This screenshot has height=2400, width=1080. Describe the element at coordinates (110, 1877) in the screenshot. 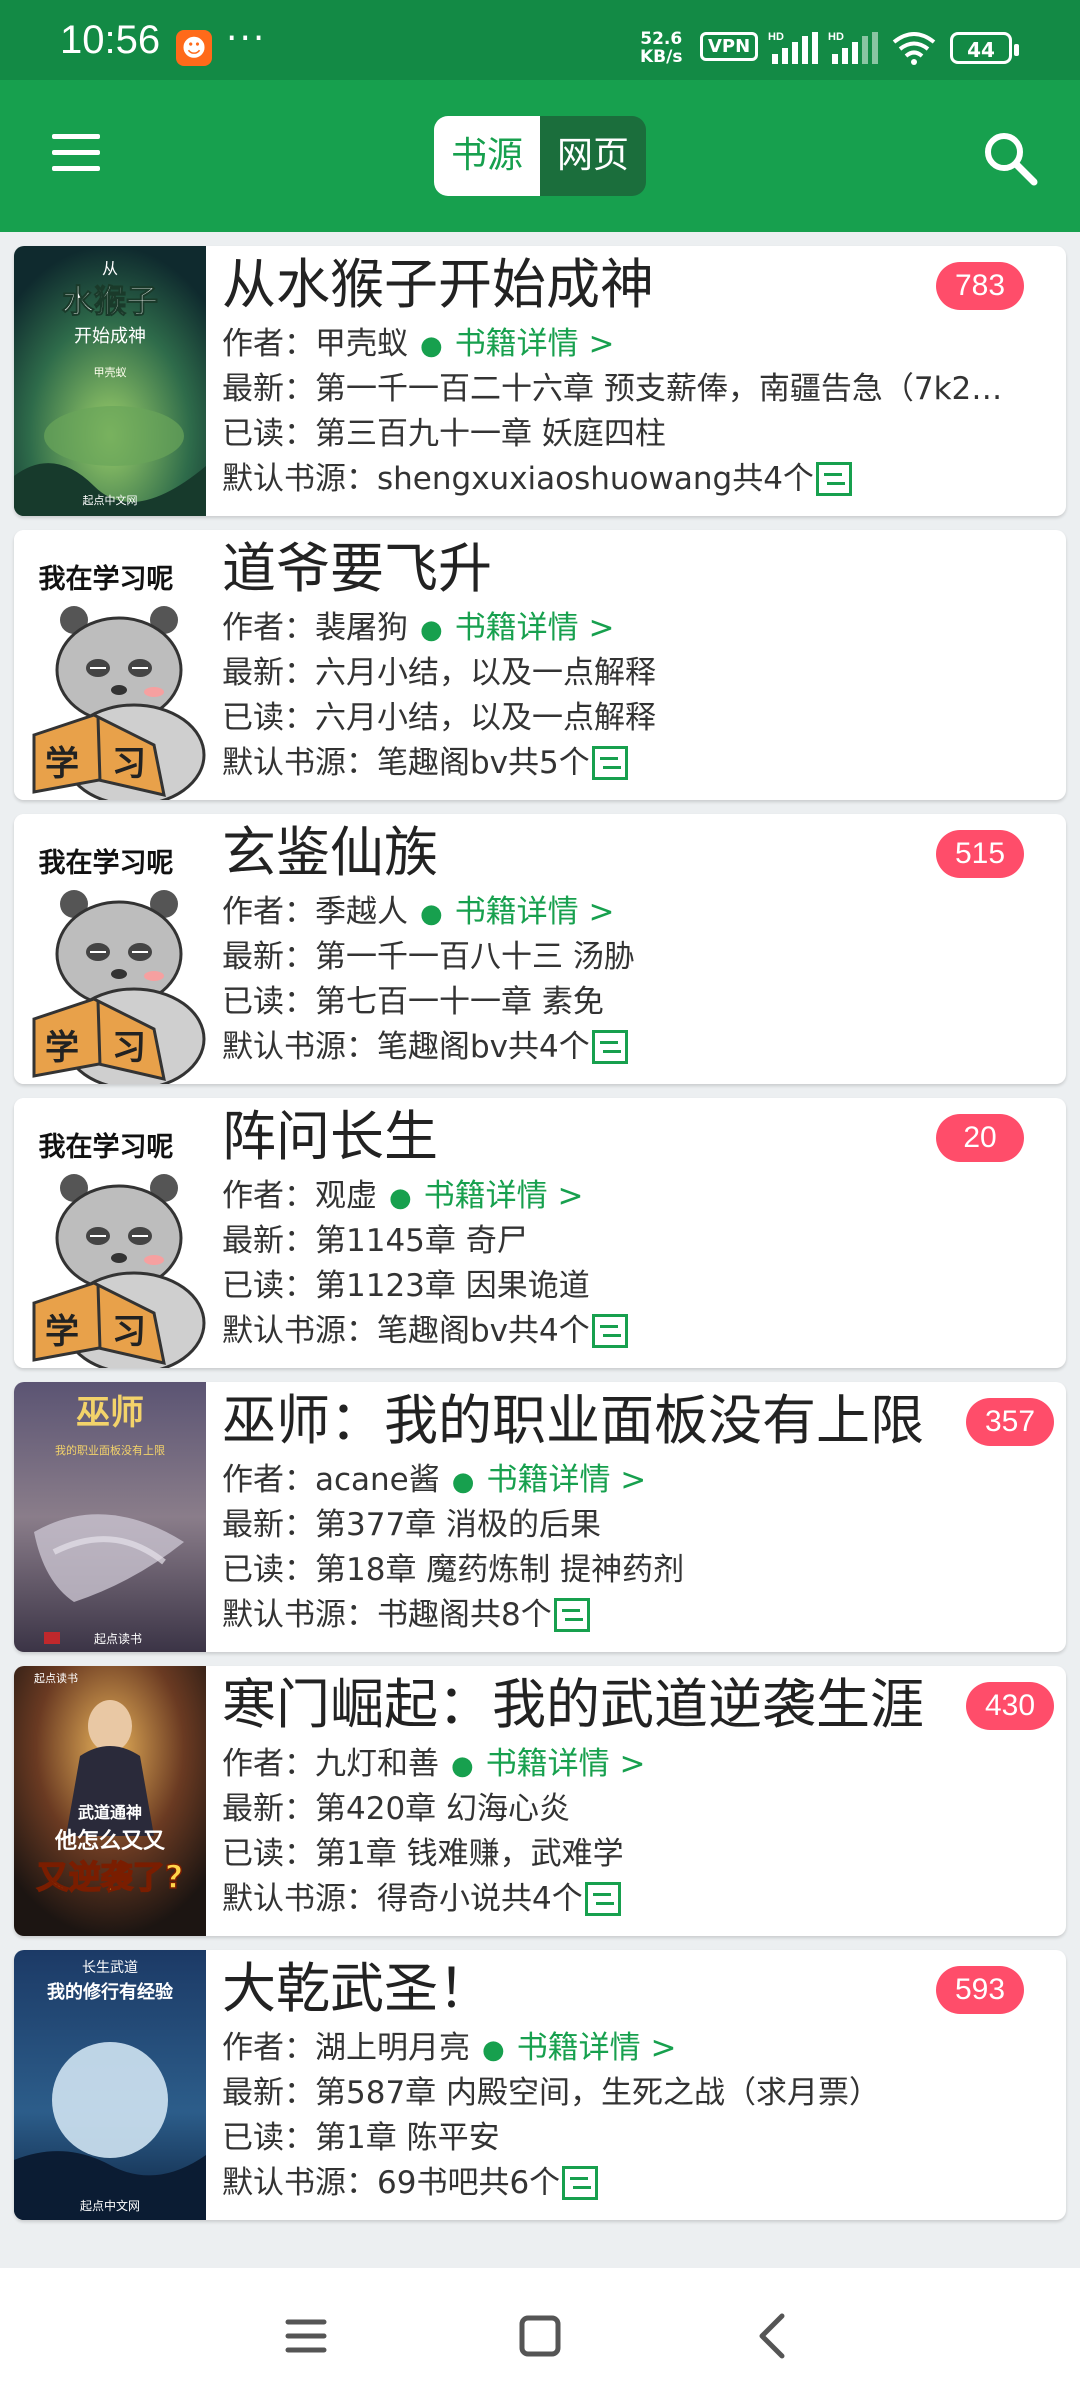

I see `cover-text: 又逆袭了?` at that location.